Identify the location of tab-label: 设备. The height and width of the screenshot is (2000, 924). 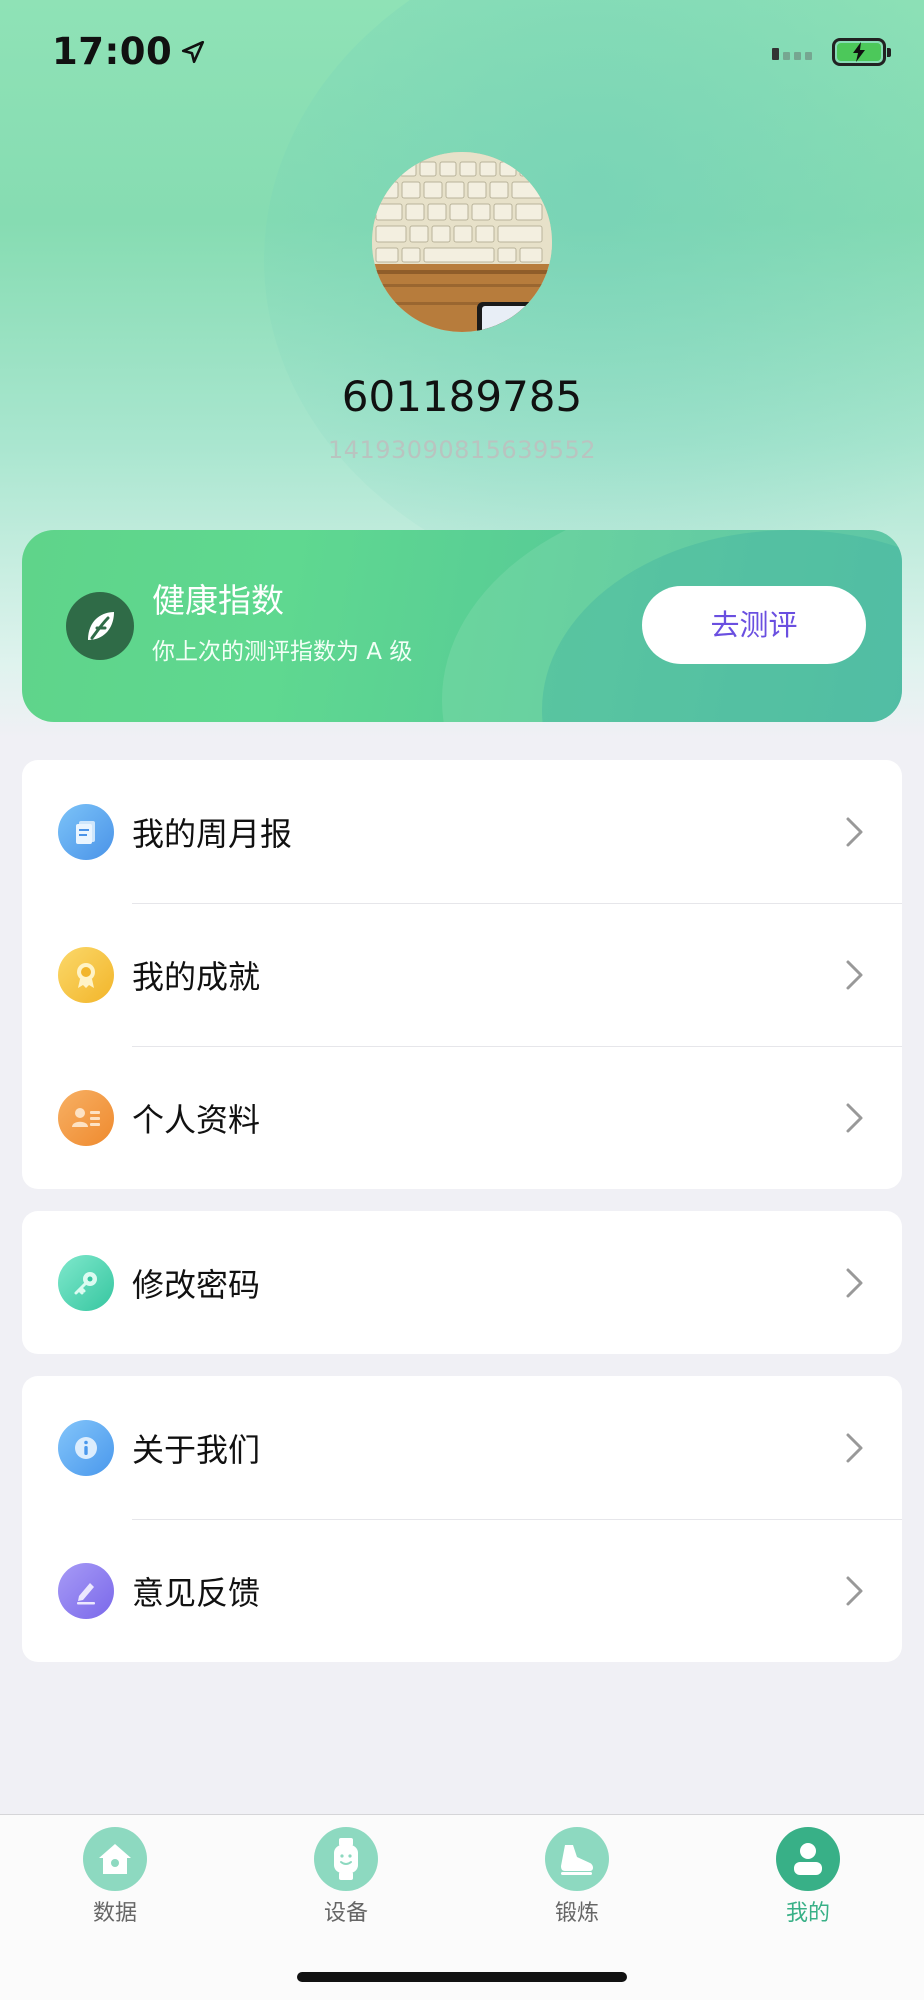
(345, 1913).